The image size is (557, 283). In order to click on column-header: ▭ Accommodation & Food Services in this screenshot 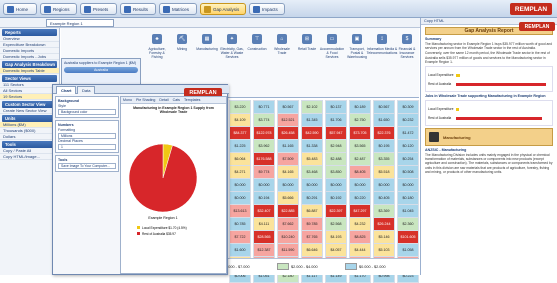, I will do `click(332, 65)`.